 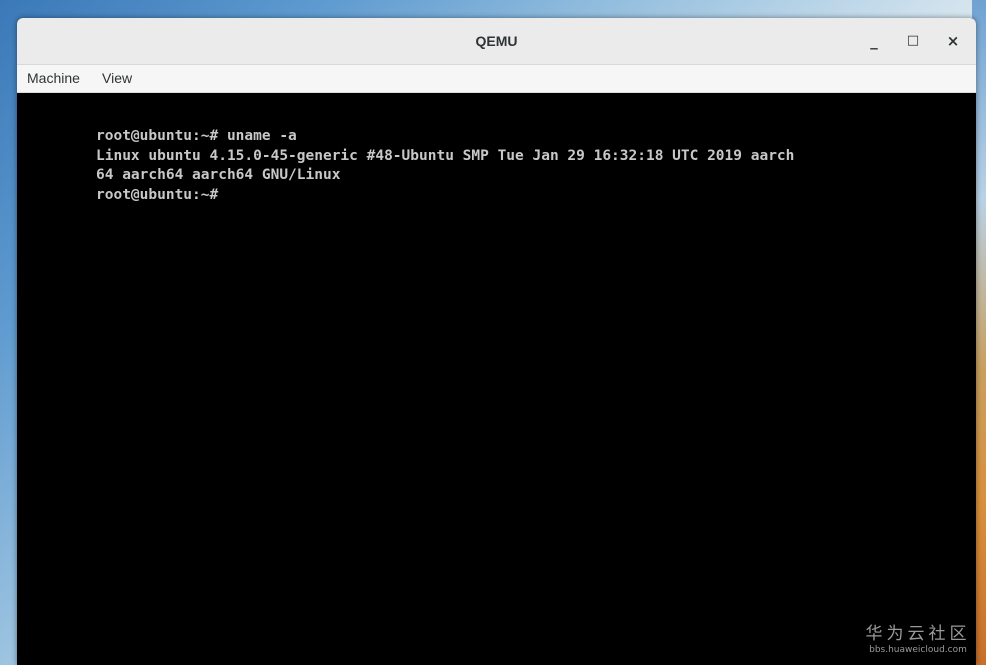 I want to click on title-bar: QEMU _ □ ×, so click(x=496, y=41).